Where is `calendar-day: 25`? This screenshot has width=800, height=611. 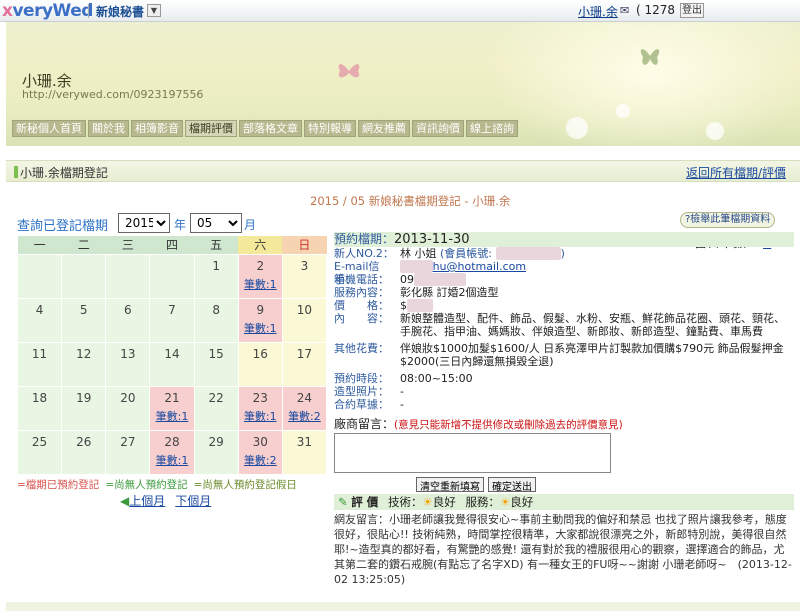 calendar-day: 25 is located at coordinates (39, 452).